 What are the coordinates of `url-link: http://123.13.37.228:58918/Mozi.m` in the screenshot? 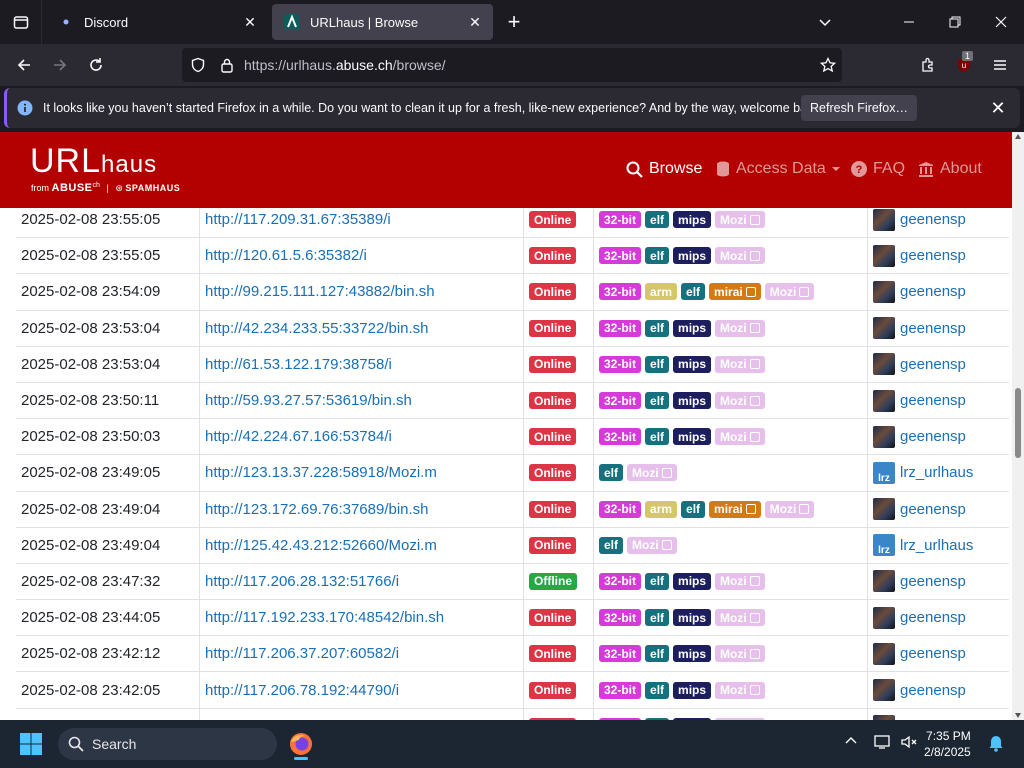 It's located at (321, 472).